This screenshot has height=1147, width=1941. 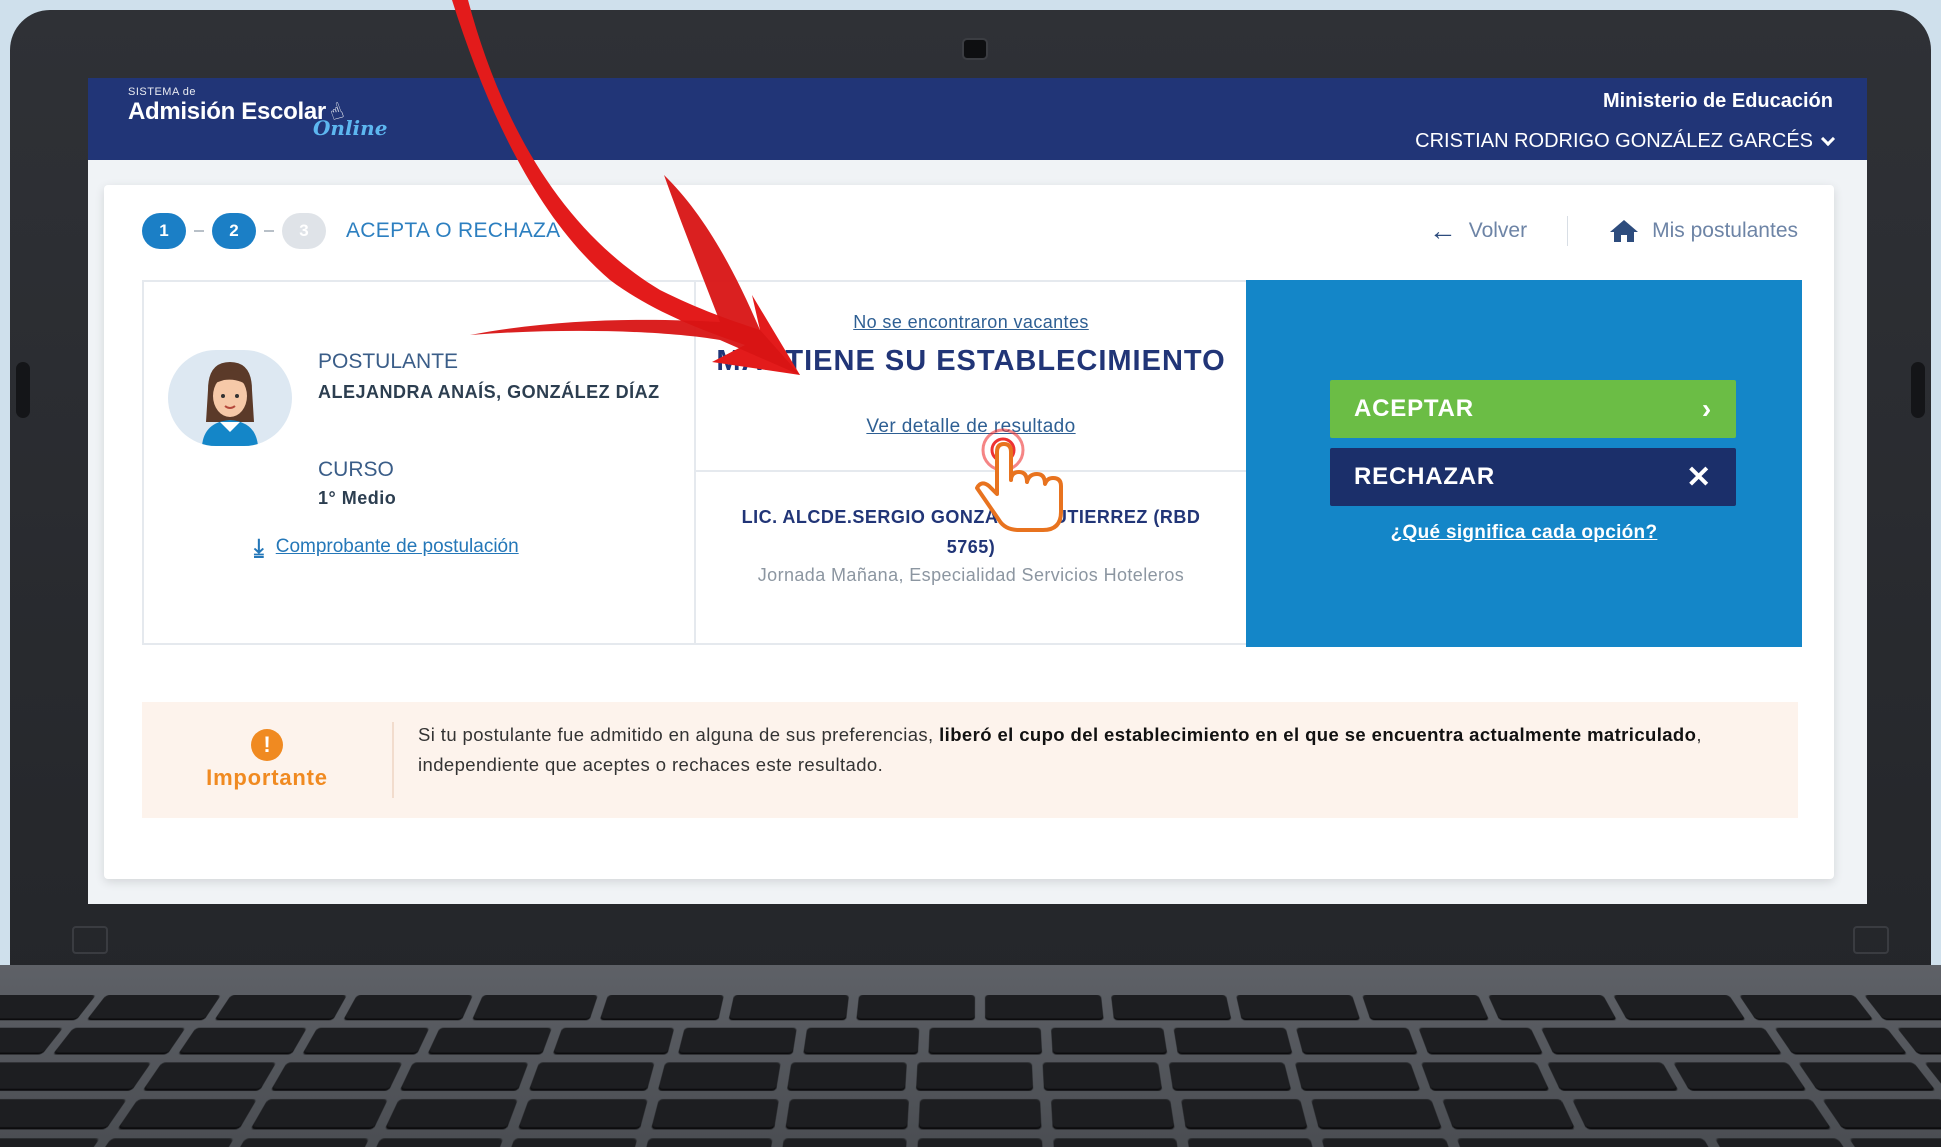 I want to click on accept-button: ACEPTAR ›, so click(x=1533, y=409).